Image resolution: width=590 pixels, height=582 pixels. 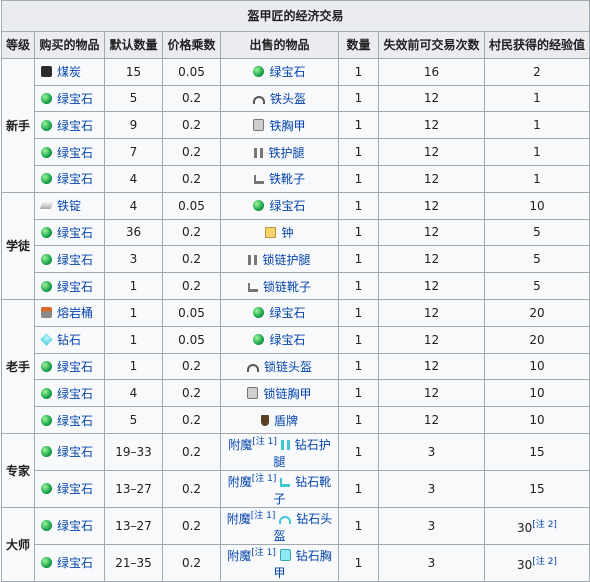 What do you see at coordinates (69, 340) in the screenshot?
I see `buy-item-link: 钻石` at bounding box center [69, 340].